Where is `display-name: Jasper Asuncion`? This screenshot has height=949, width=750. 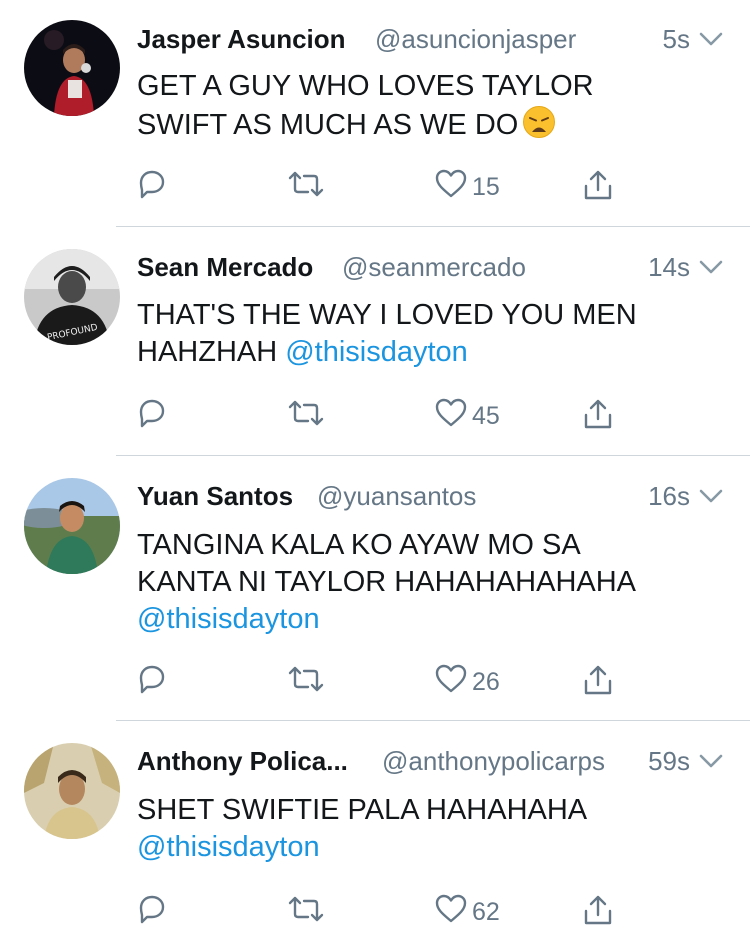 display-name: Jasper Asuncion is located at coordinates (241, 39).